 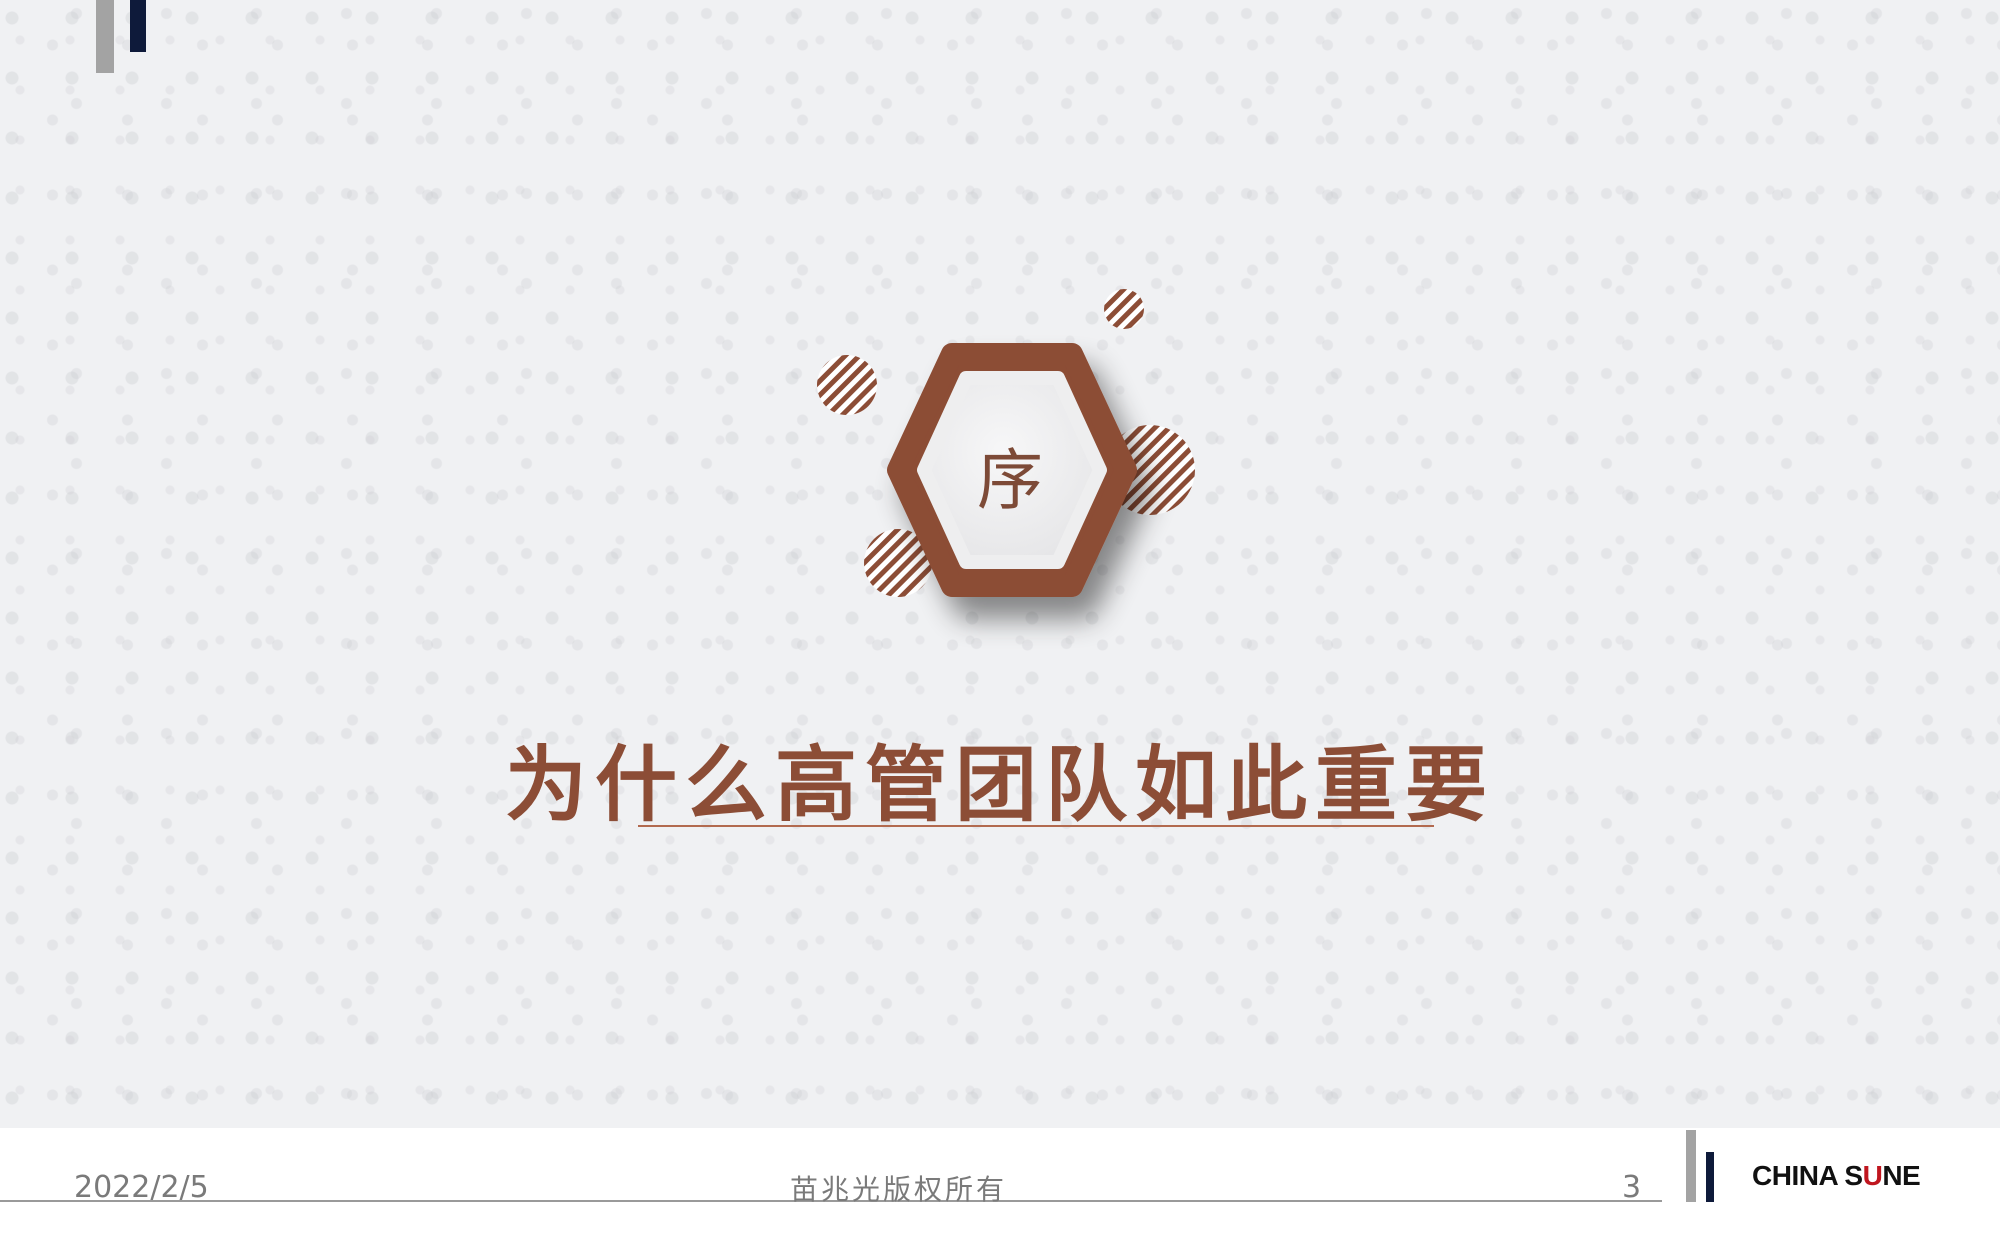 I want to click on footer-bar-gray, so click(x=1691, y=1166).